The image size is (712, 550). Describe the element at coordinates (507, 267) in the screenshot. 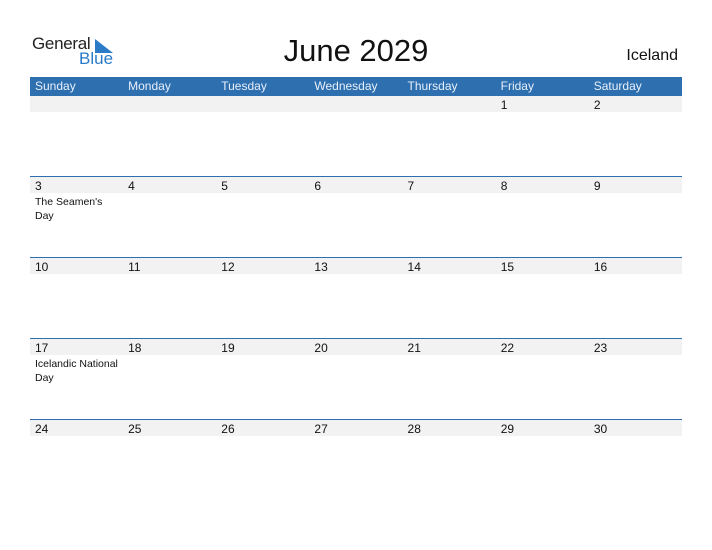

I see `day-number: 15` at that location.